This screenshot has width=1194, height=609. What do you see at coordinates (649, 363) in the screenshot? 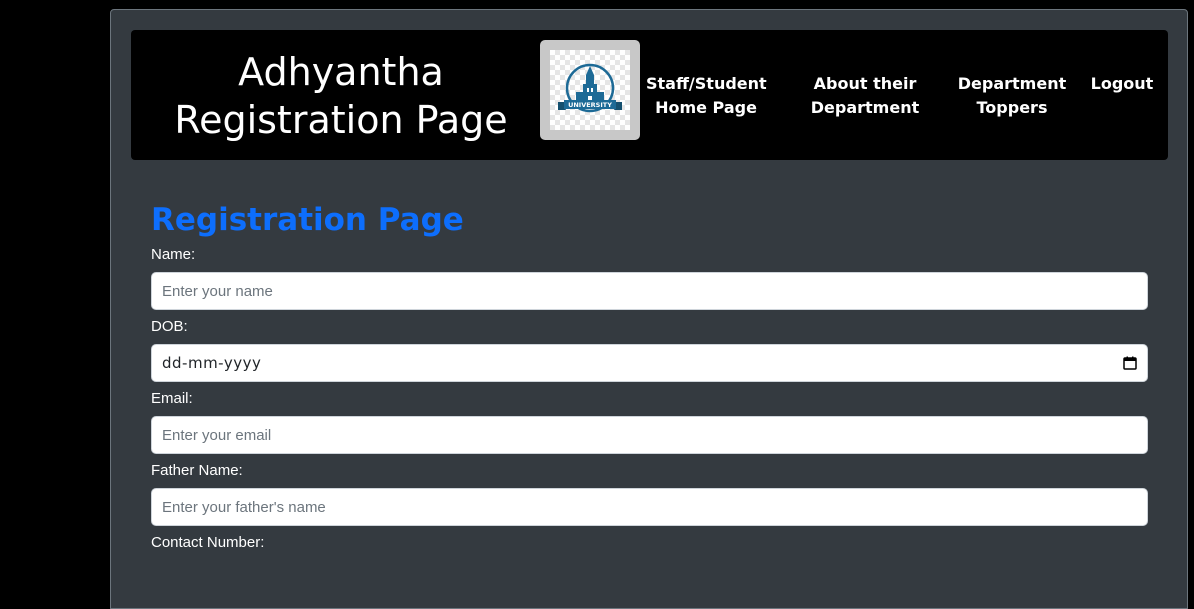
I see `dob-input: dd-mm-yyyy` at bounding box center [649, 363].